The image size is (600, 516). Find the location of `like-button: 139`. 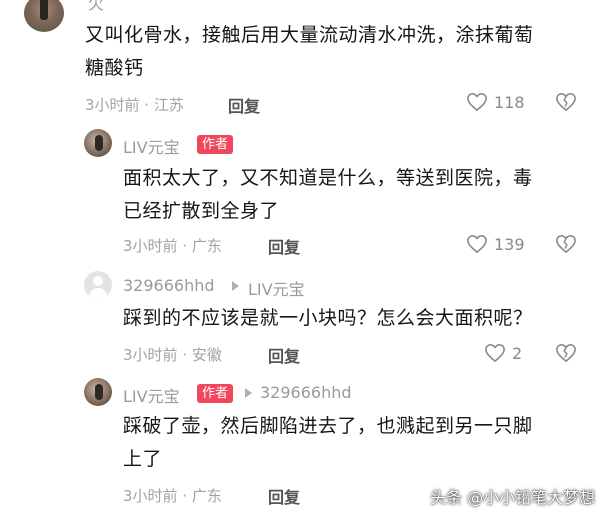

like-button: 139 is located at coordinates (495, 244).